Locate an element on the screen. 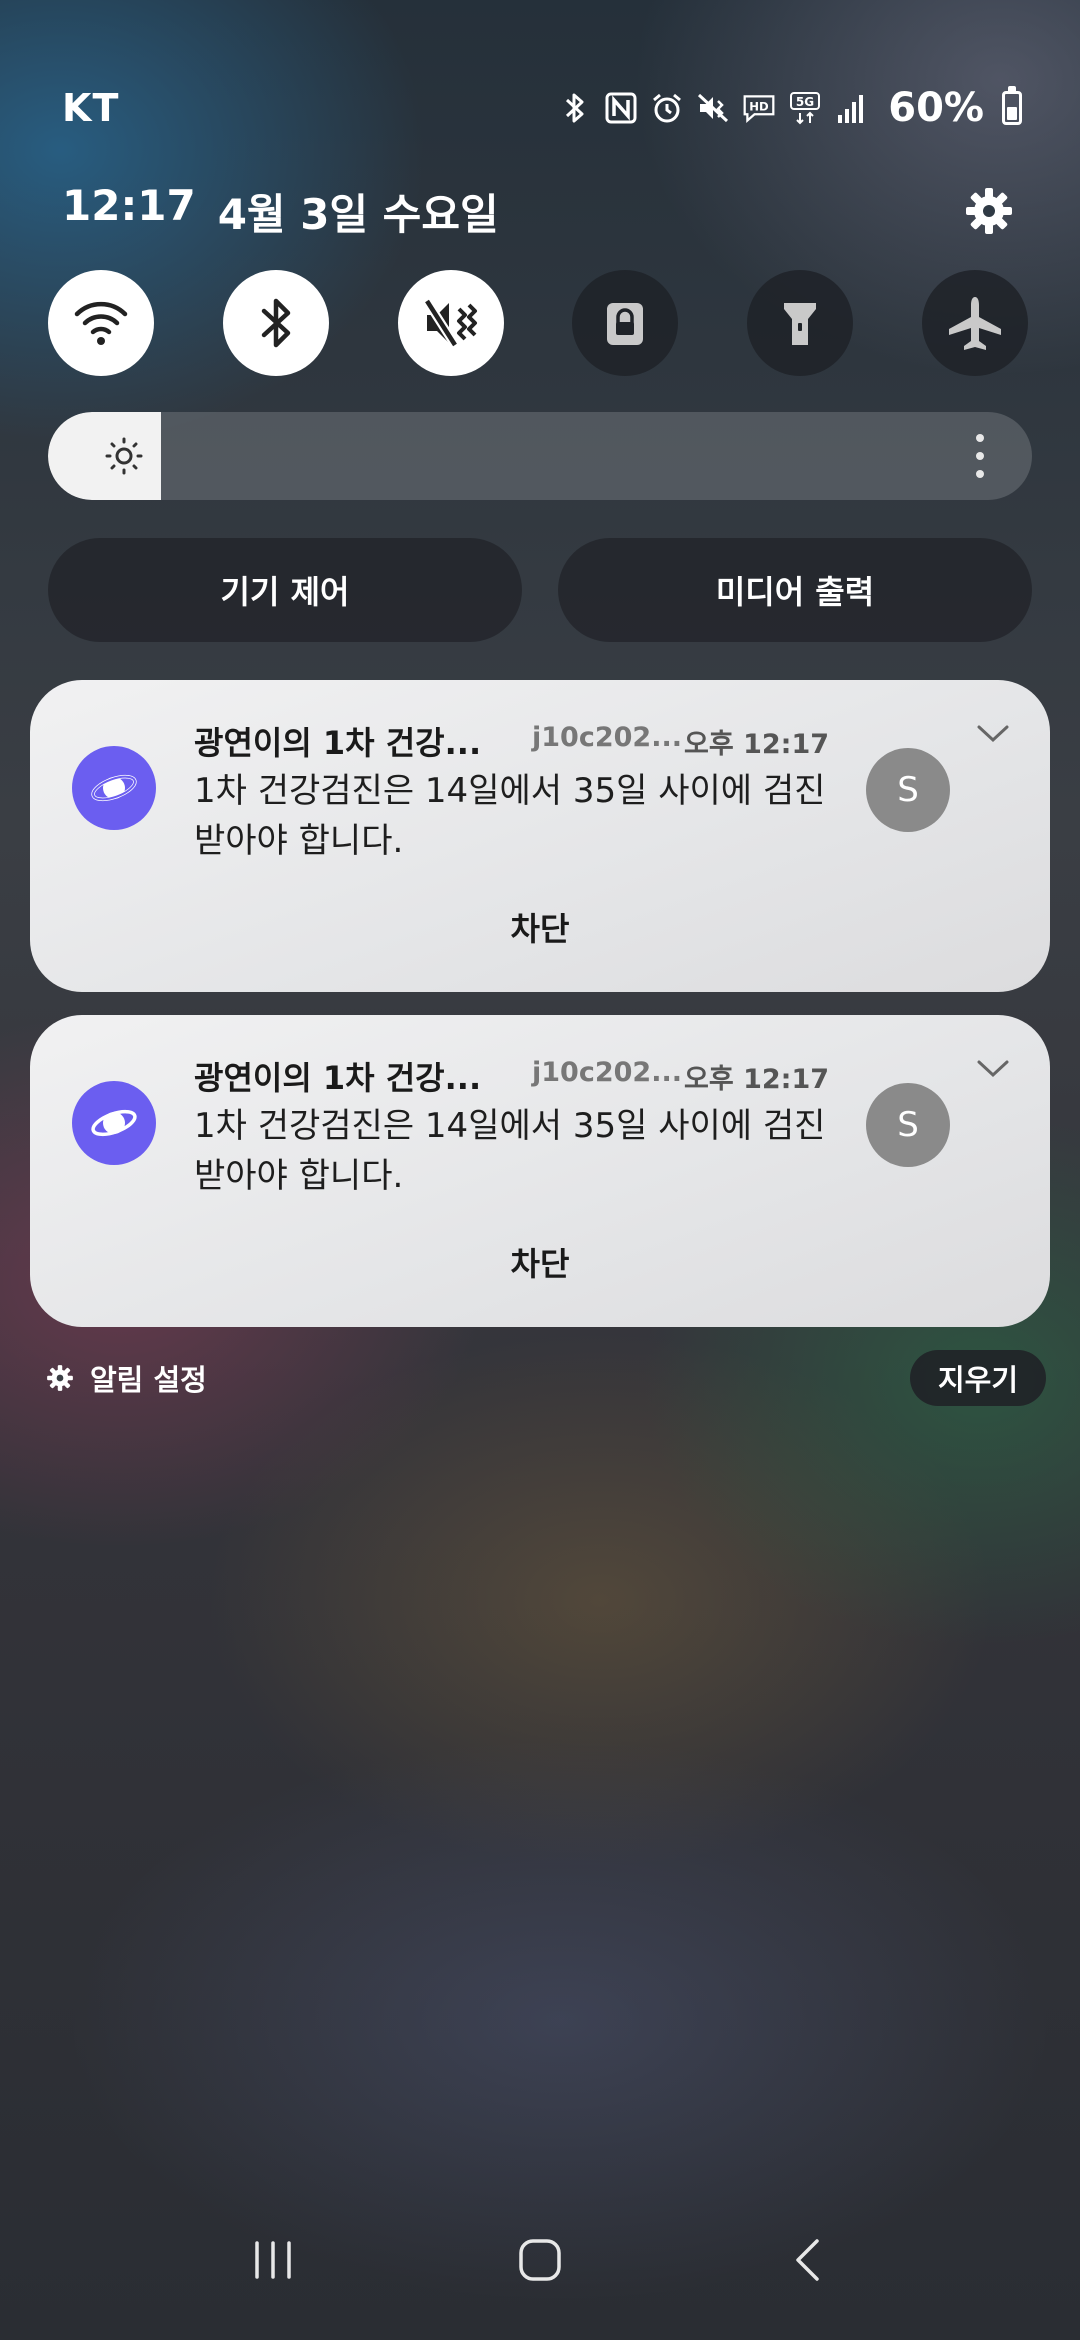 This screenshot has height=2340, width=1080. bluetooth-toggle is located at coordinates (275, 323).